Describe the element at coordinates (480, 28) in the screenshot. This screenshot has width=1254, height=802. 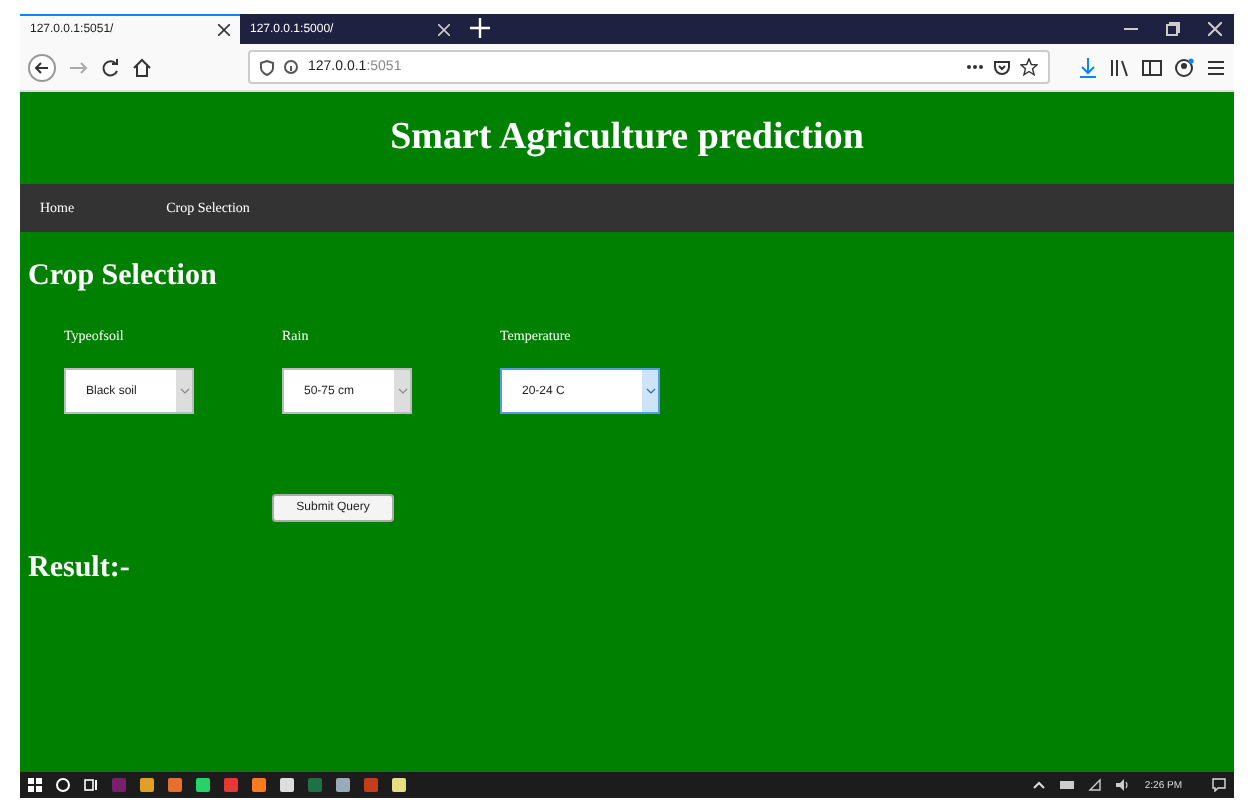
I see `new-tab-icon` at that location.